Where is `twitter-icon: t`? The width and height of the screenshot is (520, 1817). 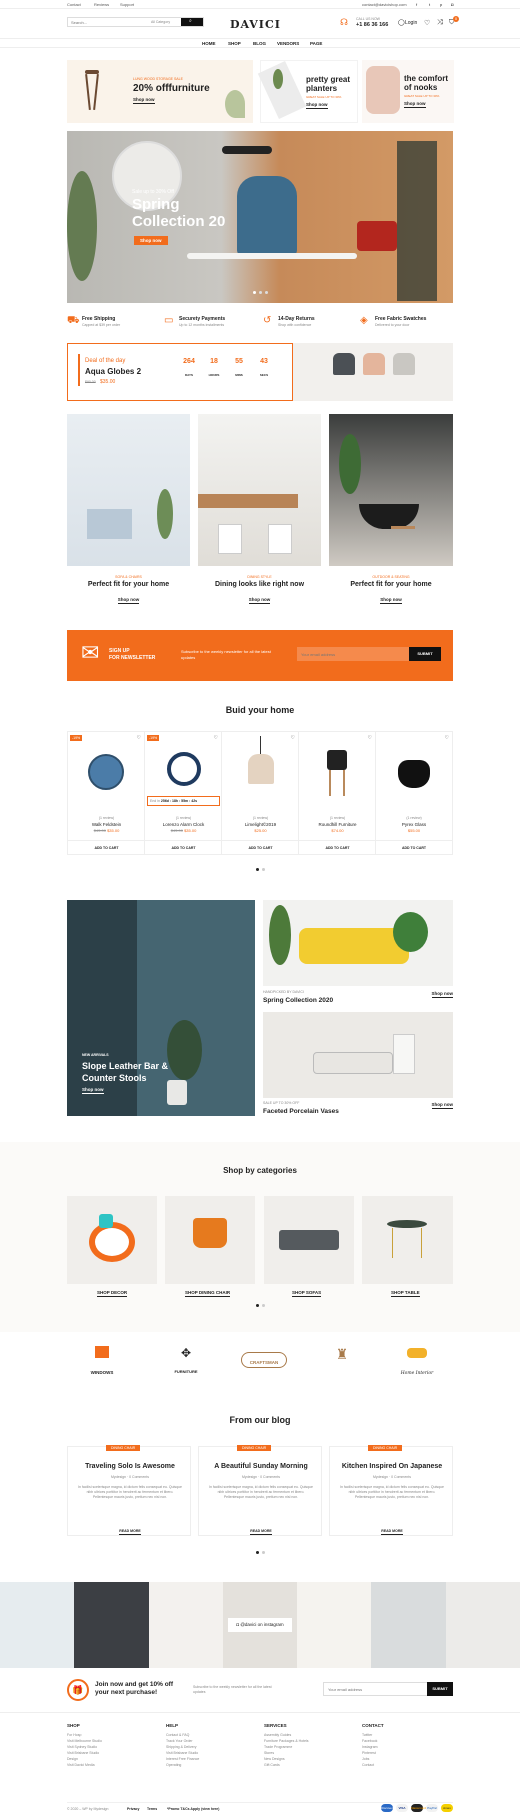 twitter-icon: t is located at coordinates (429, 4).